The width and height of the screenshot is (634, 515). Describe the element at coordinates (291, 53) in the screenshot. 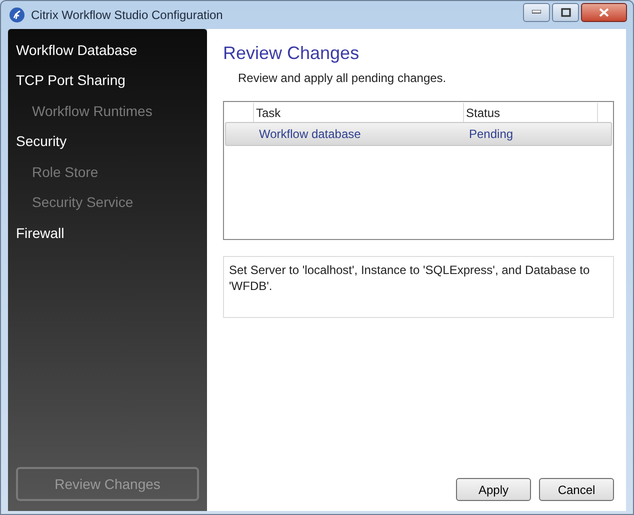

I see `page-title: Review Changes` at that location.